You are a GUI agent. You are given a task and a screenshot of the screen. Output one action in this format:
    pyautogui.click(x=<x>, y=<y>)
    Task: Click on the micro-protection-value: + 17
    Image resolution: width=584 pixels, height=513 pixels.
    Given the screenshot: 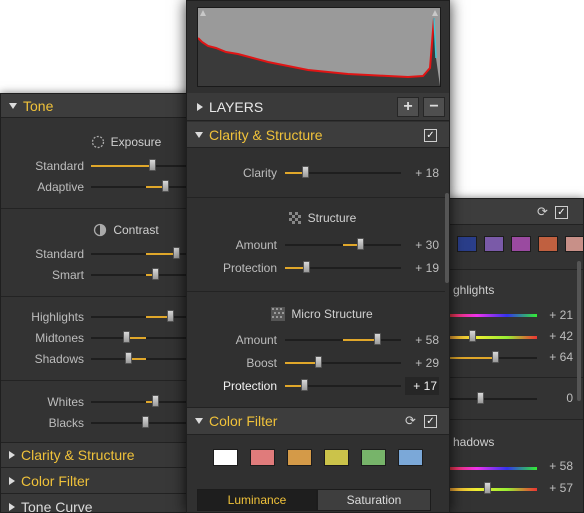 What is the action you would take?
    pyautogui.click(x=422, y=386)
    